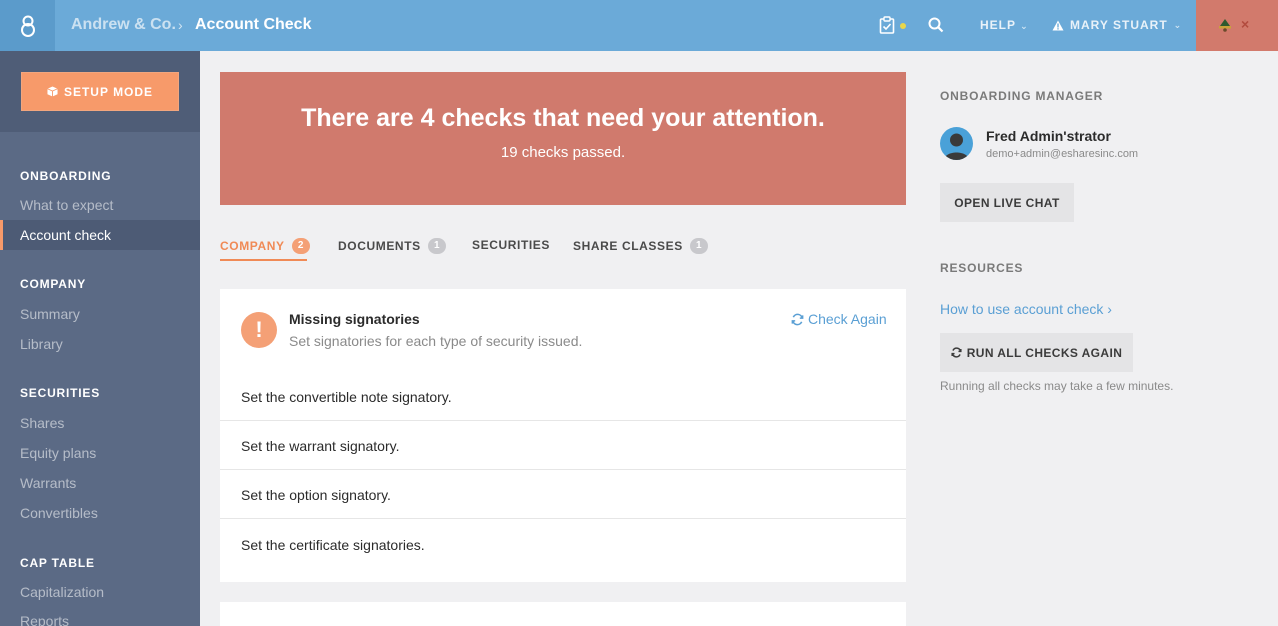  Describe the element at coordinates (50, 314) in the screenshot. I see `sidebar-item-summary: Summary` at that location.